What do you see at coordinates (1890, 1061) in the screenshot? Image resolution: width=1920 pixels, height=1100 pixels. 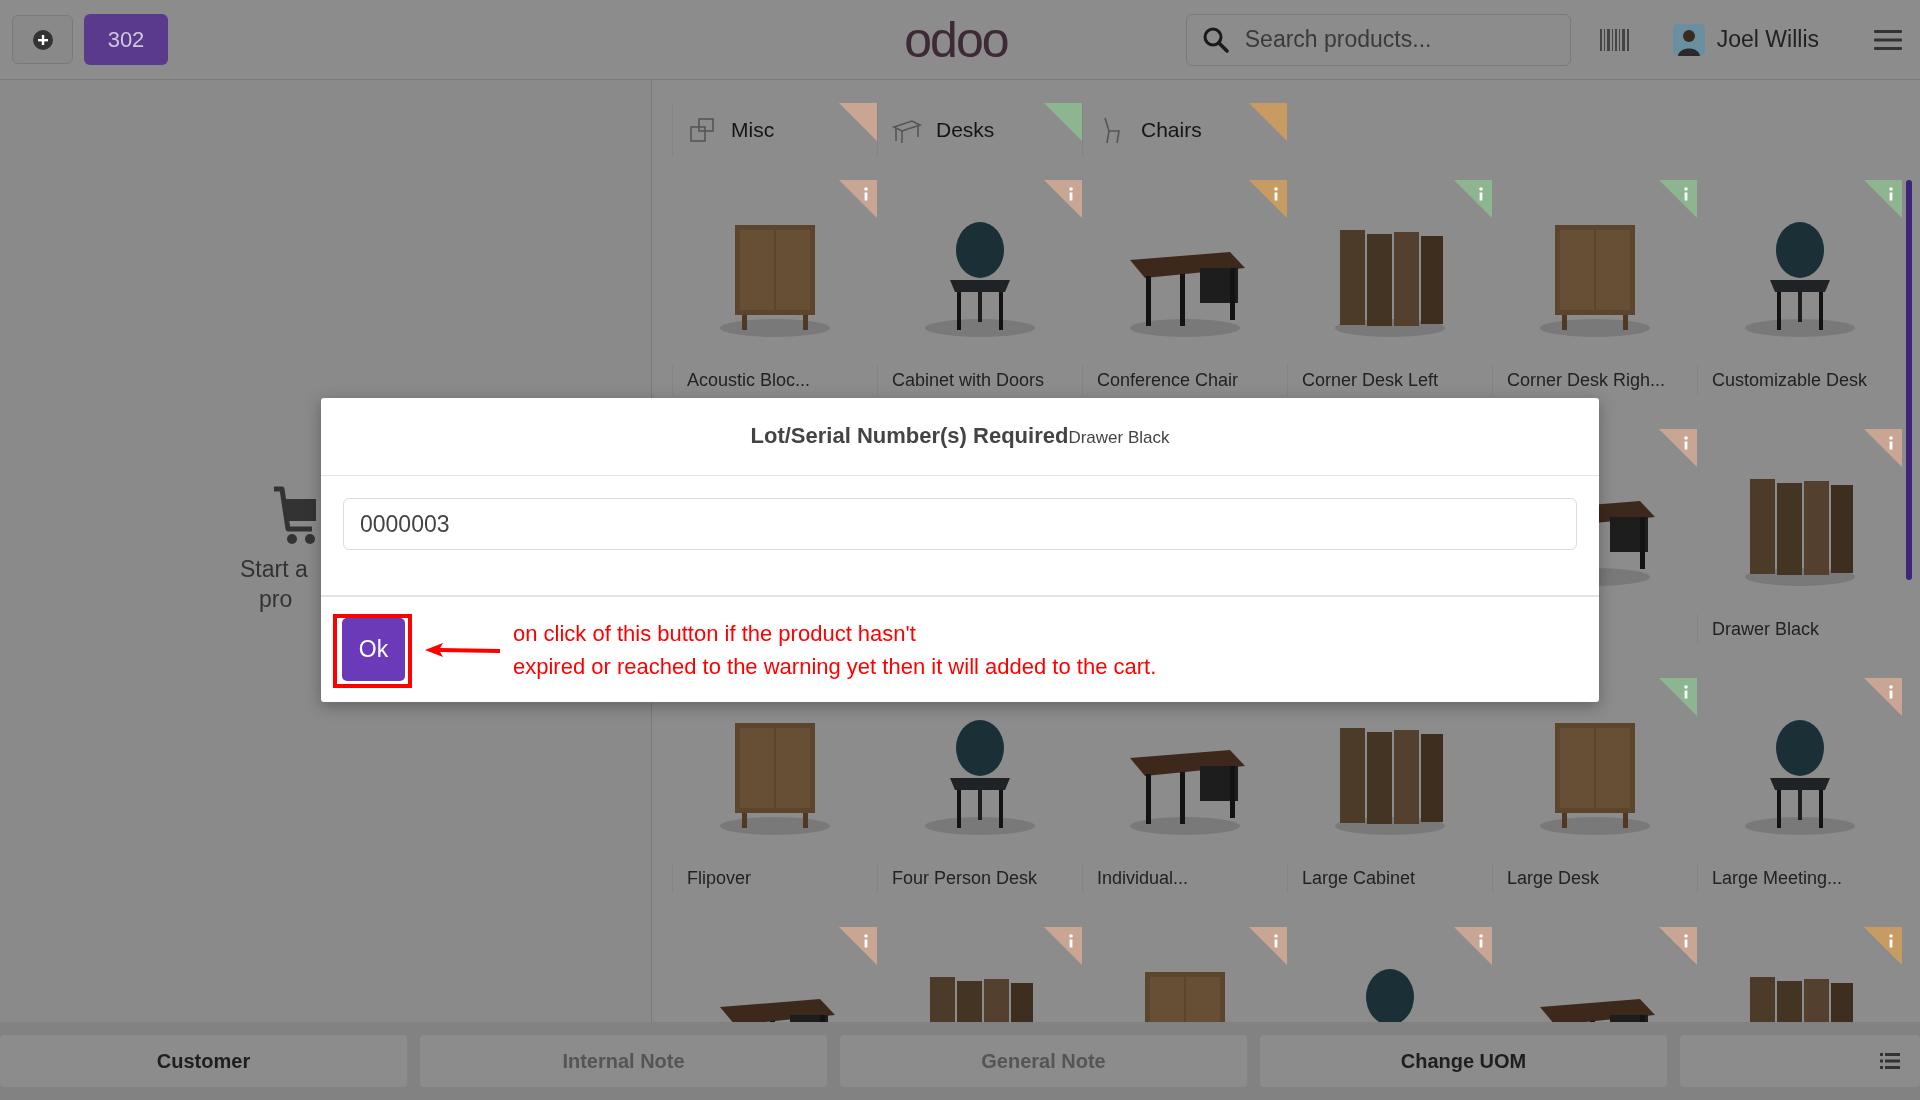 I see `list-icon` at bounding box center [1890, 1061].